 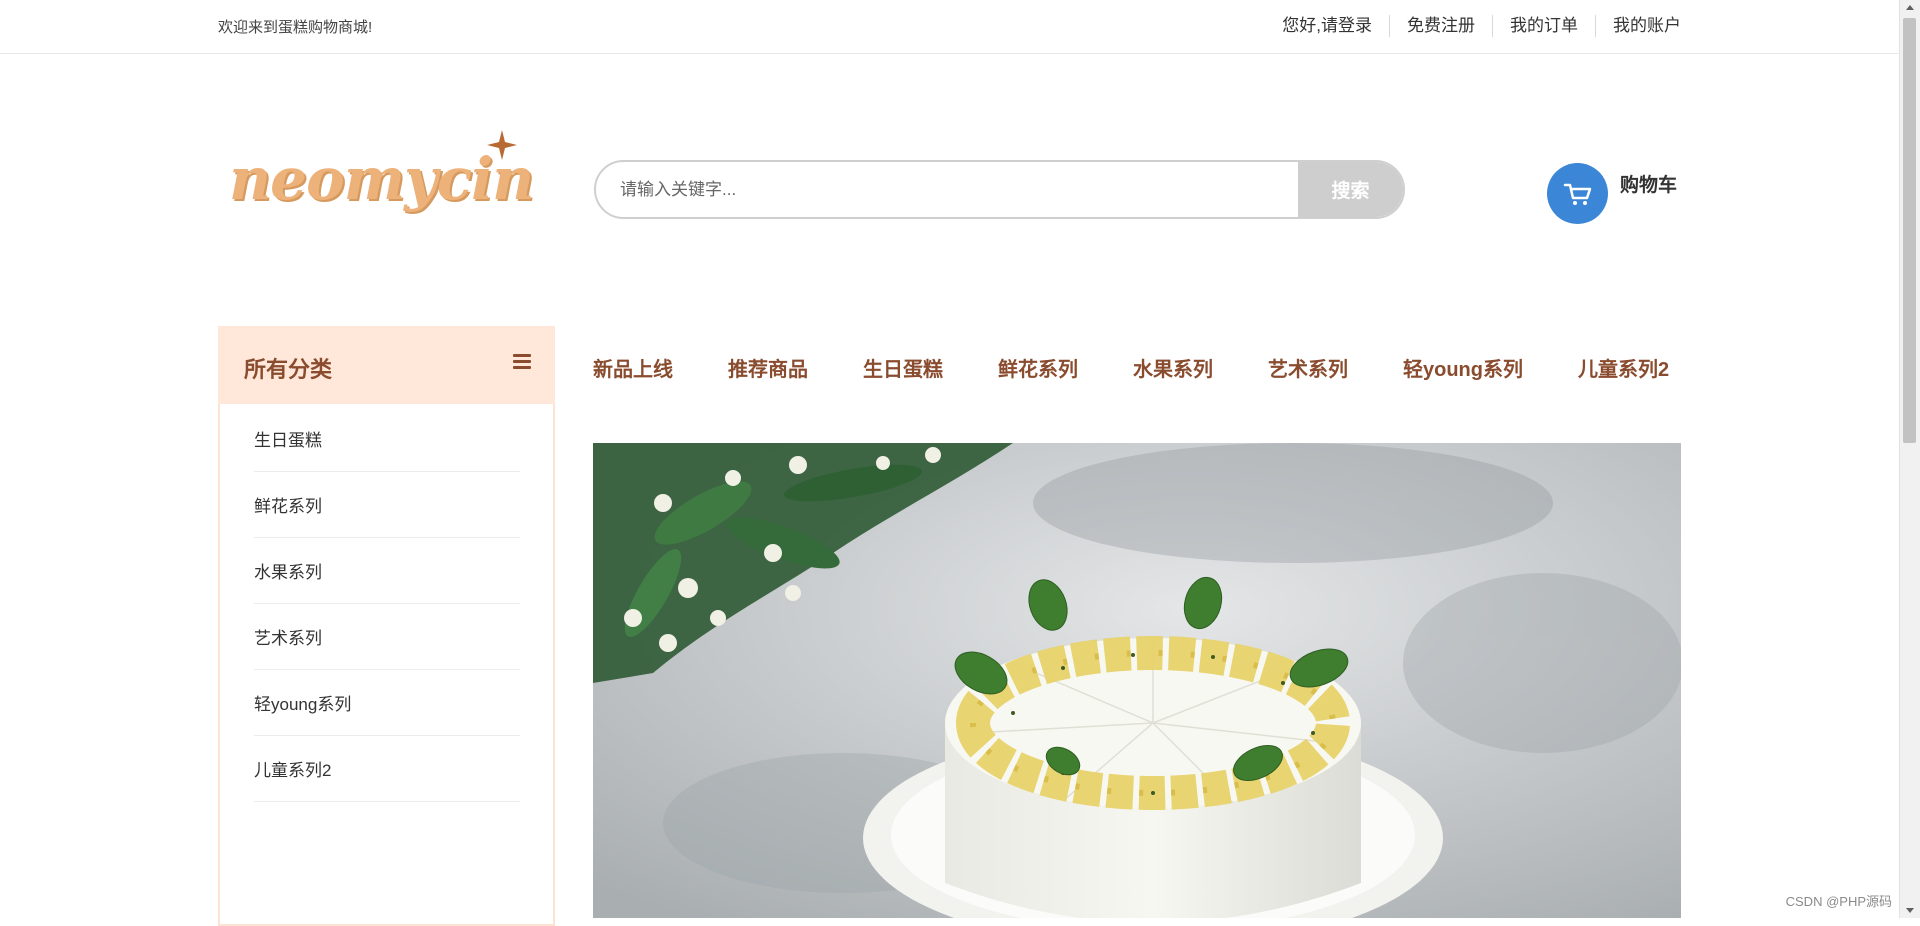 I want to click on welcome-text: 欢迎来到蛋糕购物商城!, so click(x=295, y=27).